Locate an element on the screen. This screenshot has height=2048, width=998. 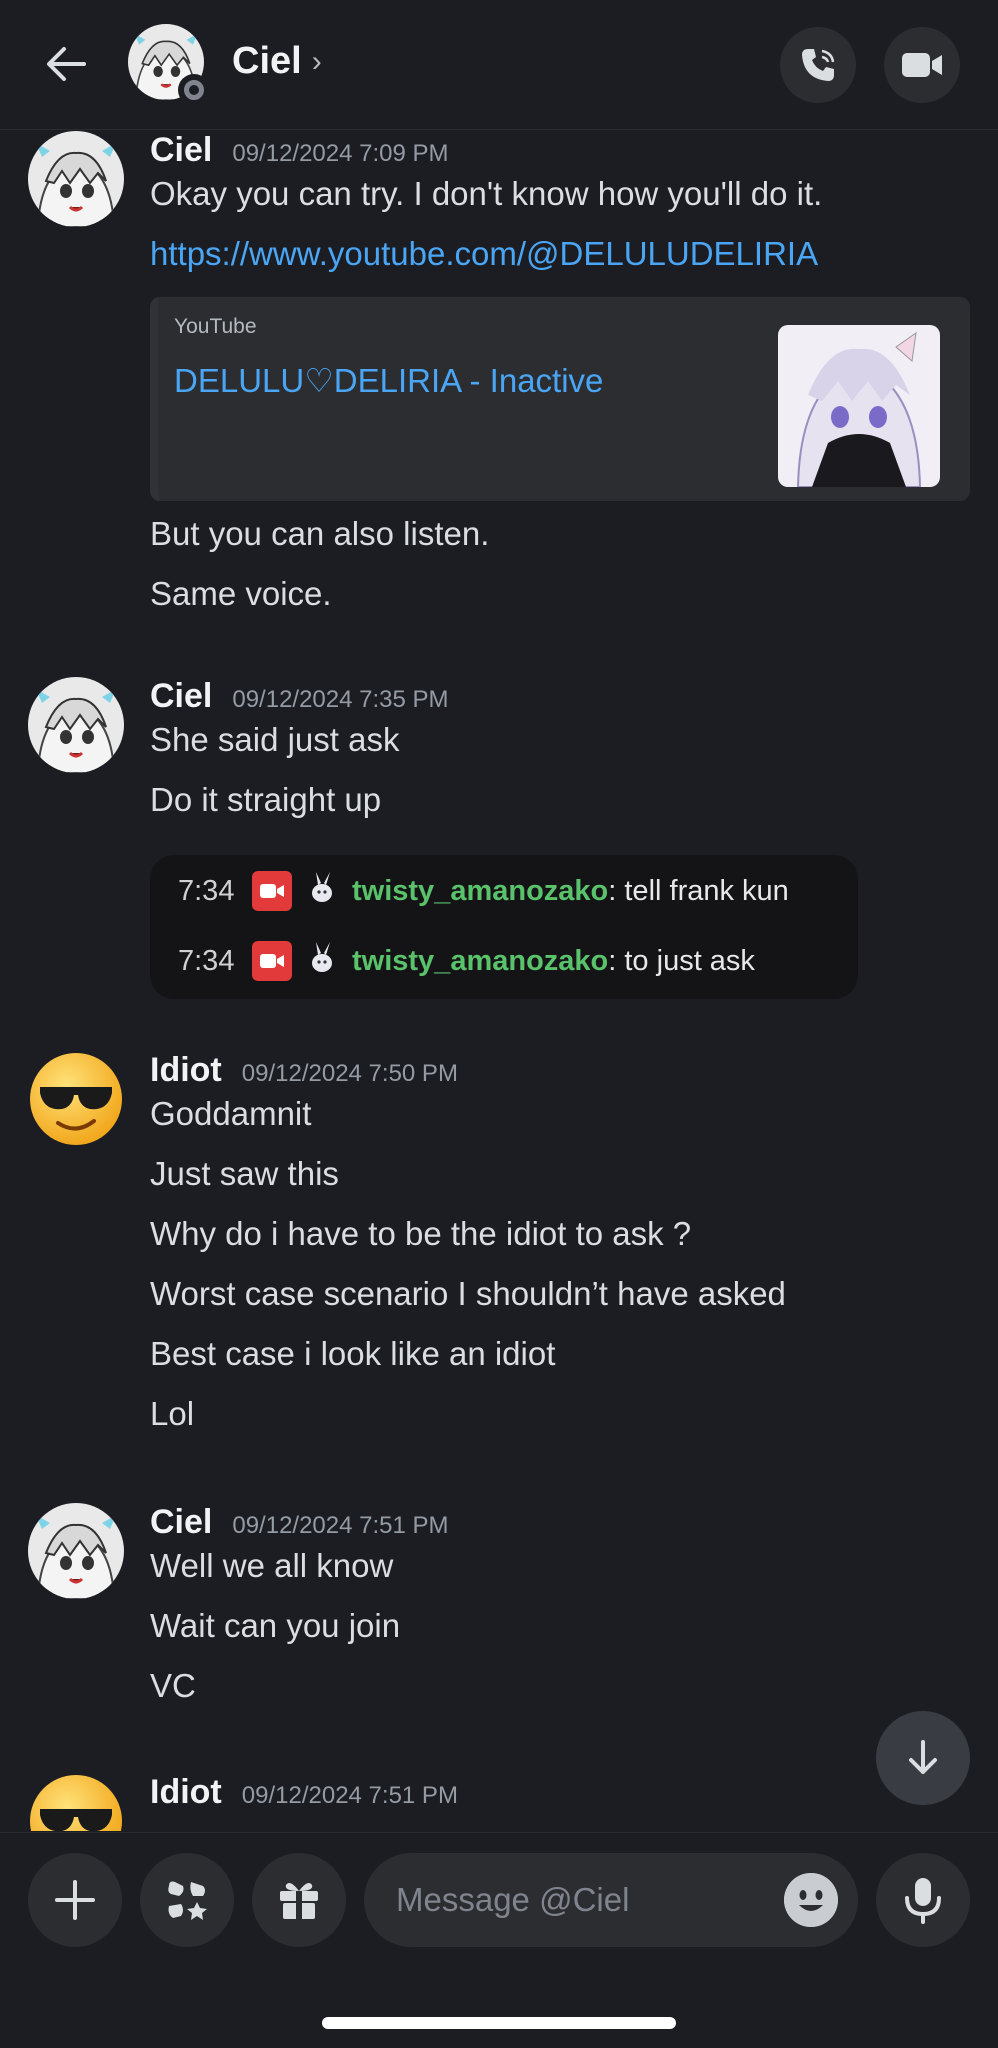
gift-button is located at coordinates (299, 1900).